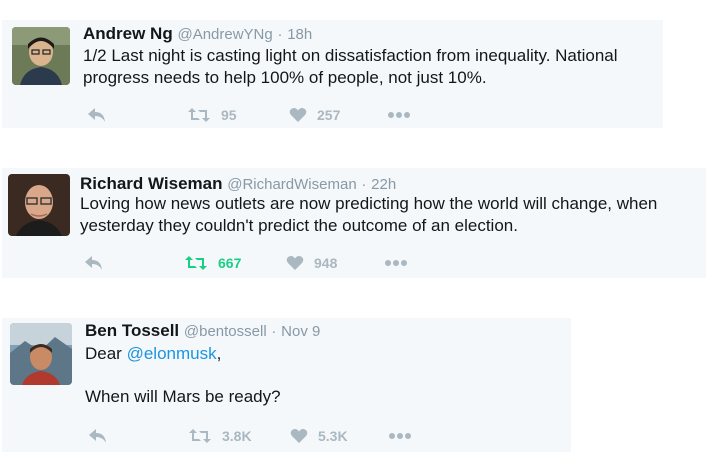 The width and height of the screenshot is (708, 471). I want to click on retweet-count: 3.8K, so click(237, 436).